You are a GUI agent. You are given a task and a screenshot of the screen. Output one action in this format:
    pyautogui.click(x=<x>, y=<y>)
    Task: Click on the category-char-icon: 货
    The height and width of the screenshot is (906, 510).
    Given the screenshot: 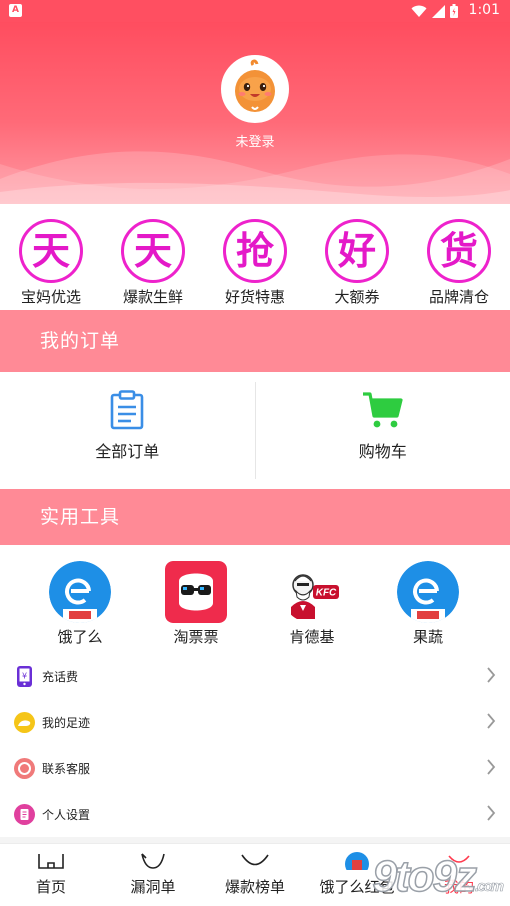 What is the action you would take?
    pyautogui.click(x=459, y=251)
    